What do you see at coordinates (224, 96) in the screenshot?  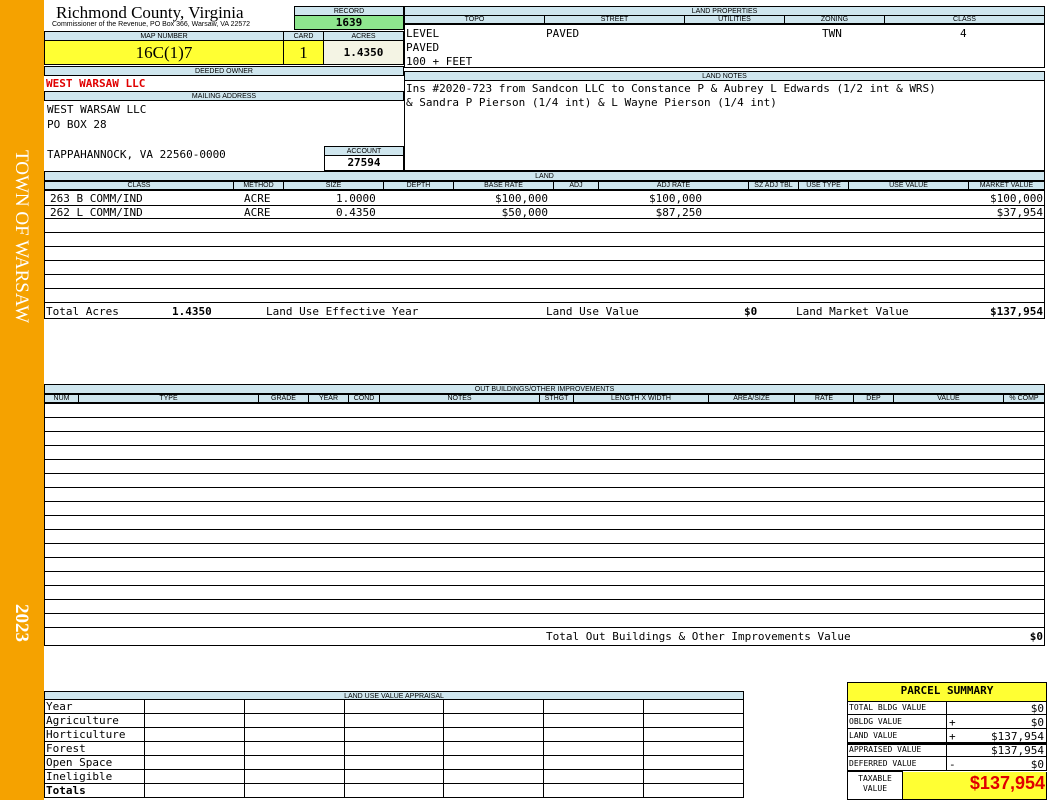 I see `mailing-address-label: MAILING ADDRESS` at bounding box center [224, 96].